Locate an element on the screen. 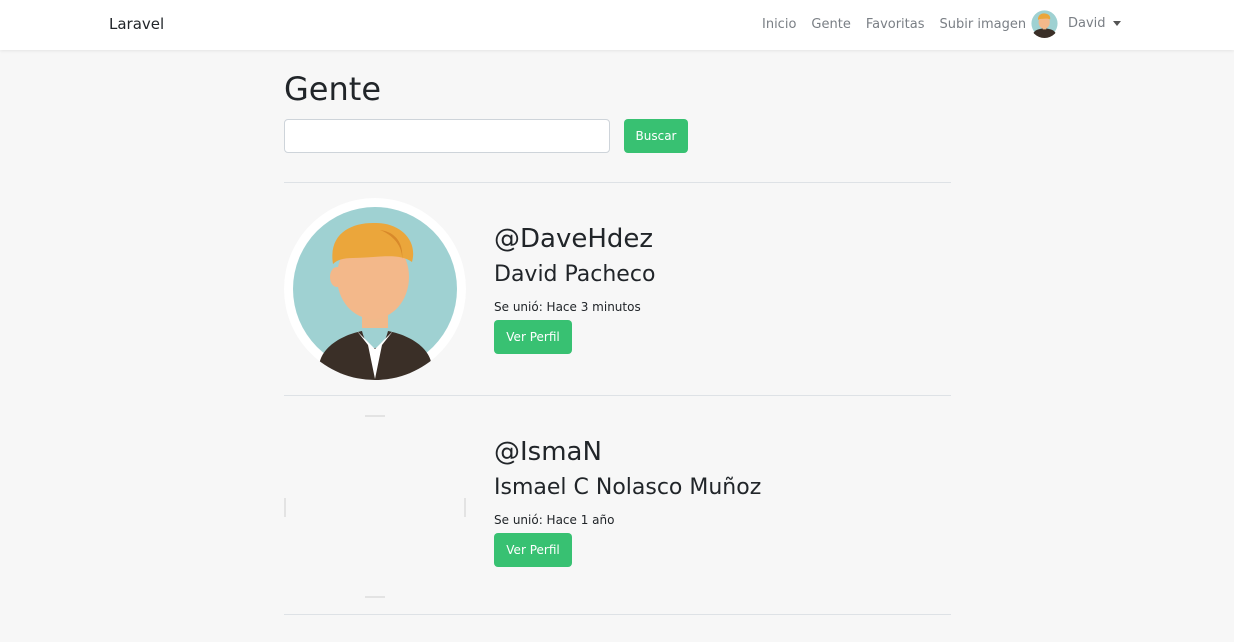  user-avatar-icon is located at coordinates (1044, 23).